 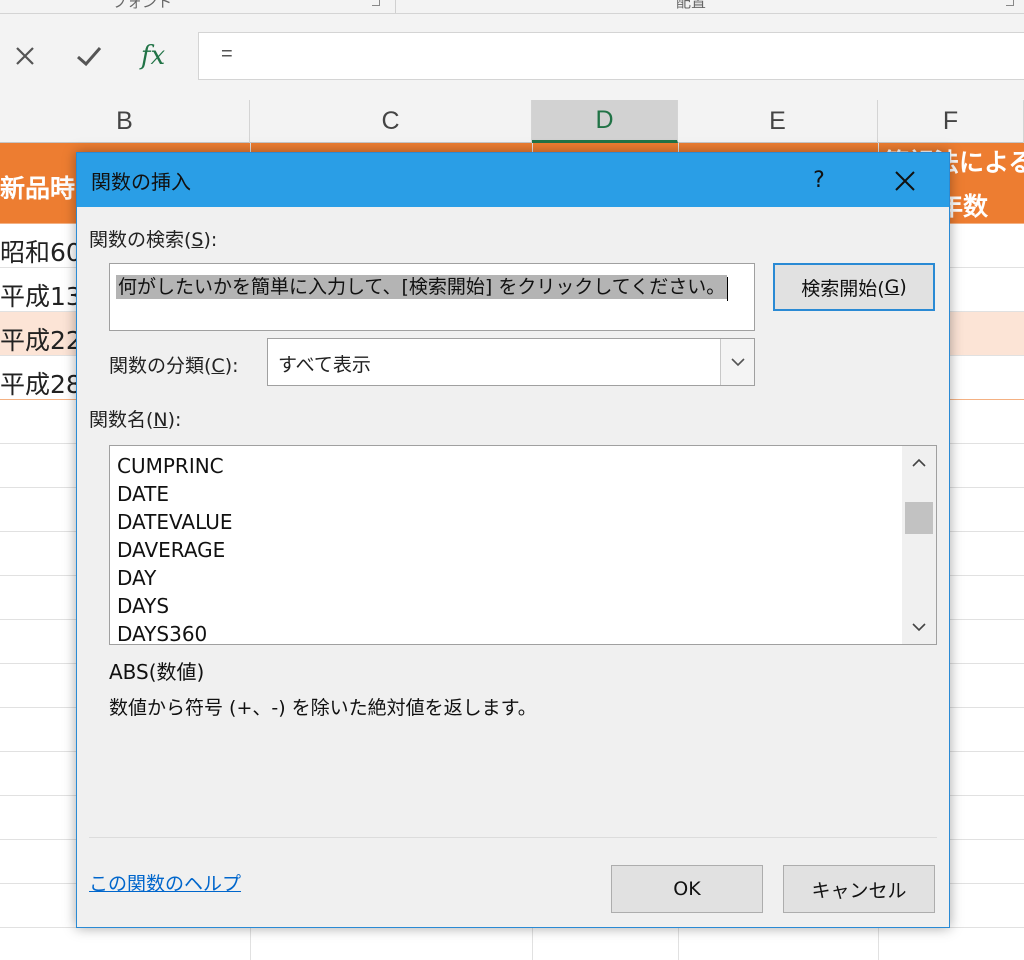 I want to click on function-description: 数値から符号 (+、-) を除いた絶対値を返します。, so click(x=323, y=708).